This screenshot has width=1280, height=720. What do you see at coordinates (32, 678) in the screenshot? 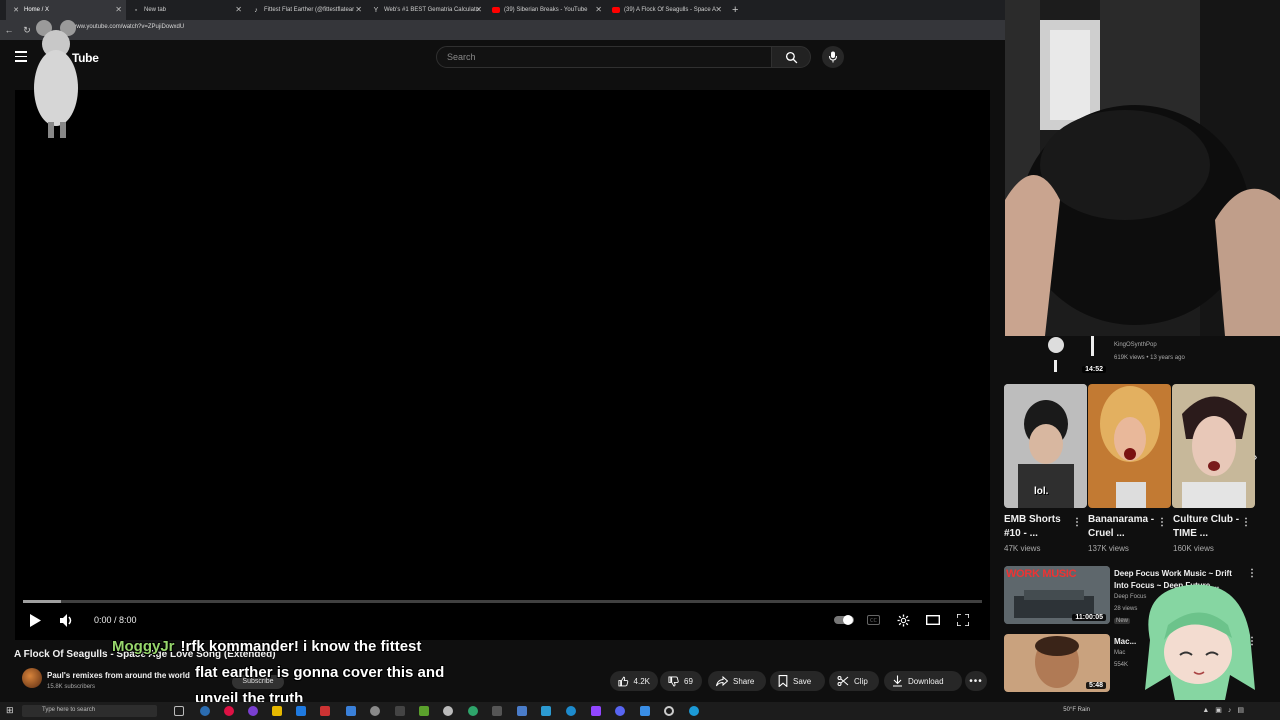
I see `avatar` at bounding box center [32, 678].